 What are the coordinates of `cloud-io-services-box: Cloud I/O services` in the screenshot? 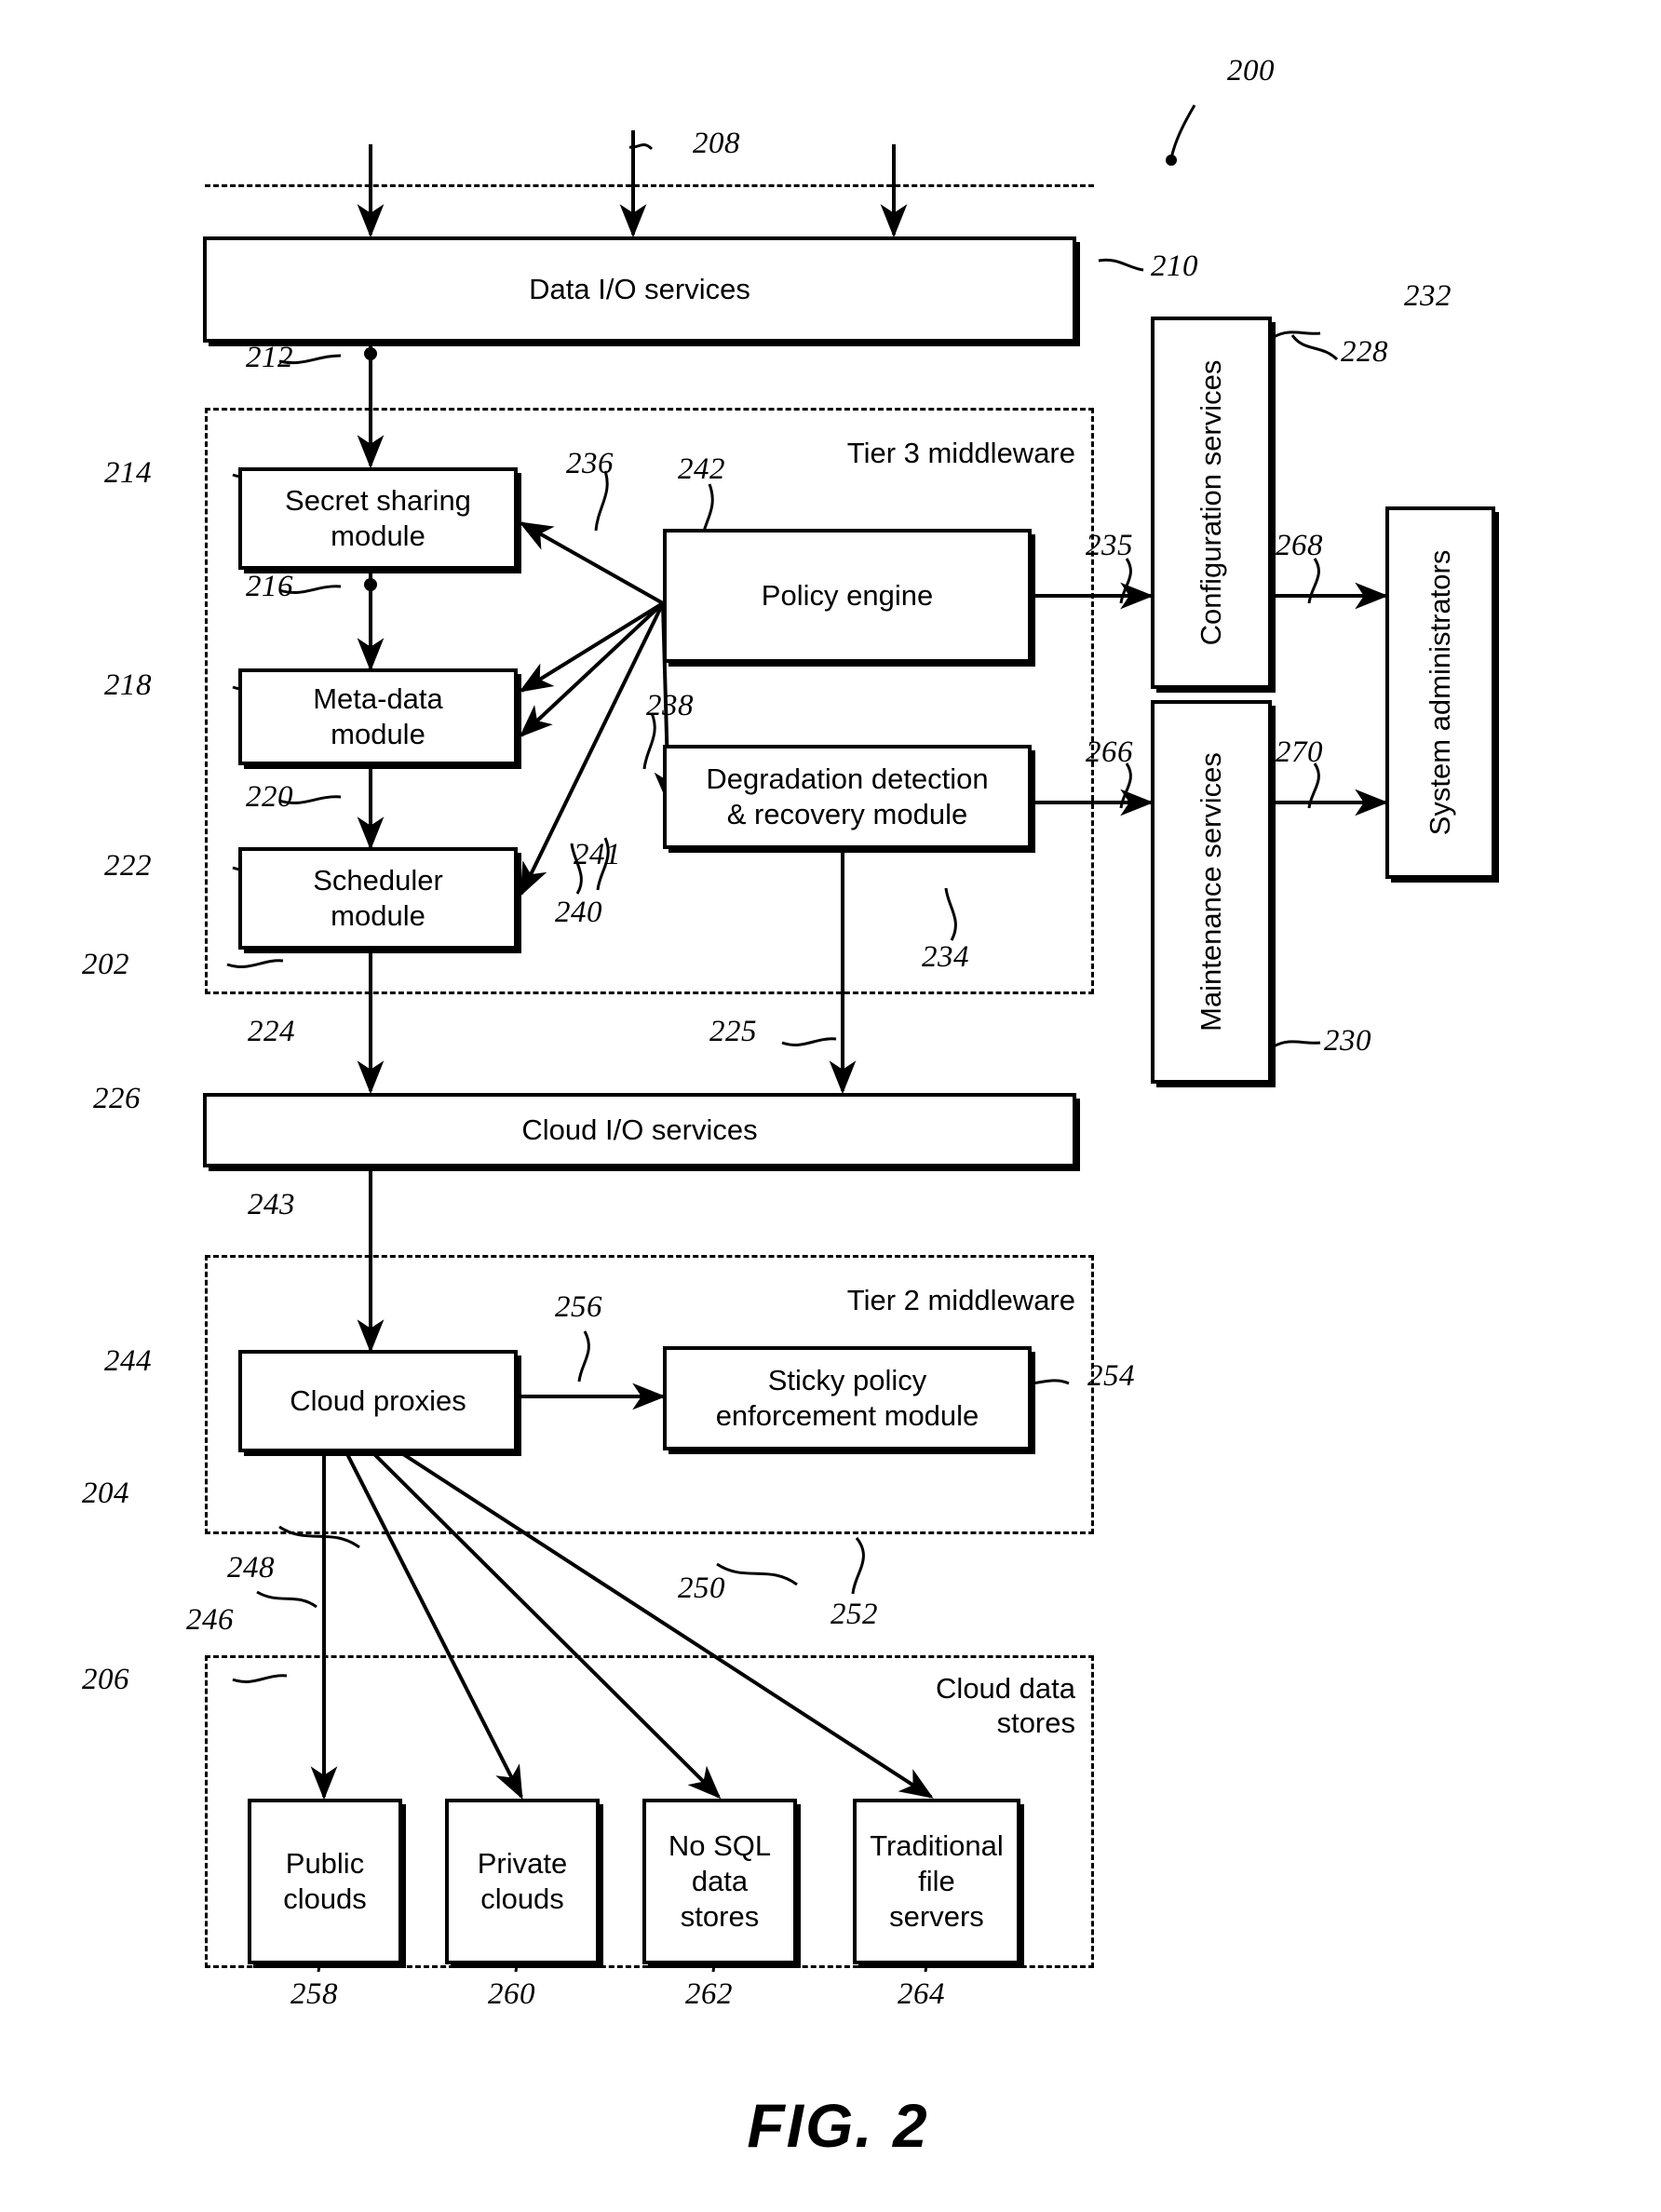 It's located at (640, 1130).